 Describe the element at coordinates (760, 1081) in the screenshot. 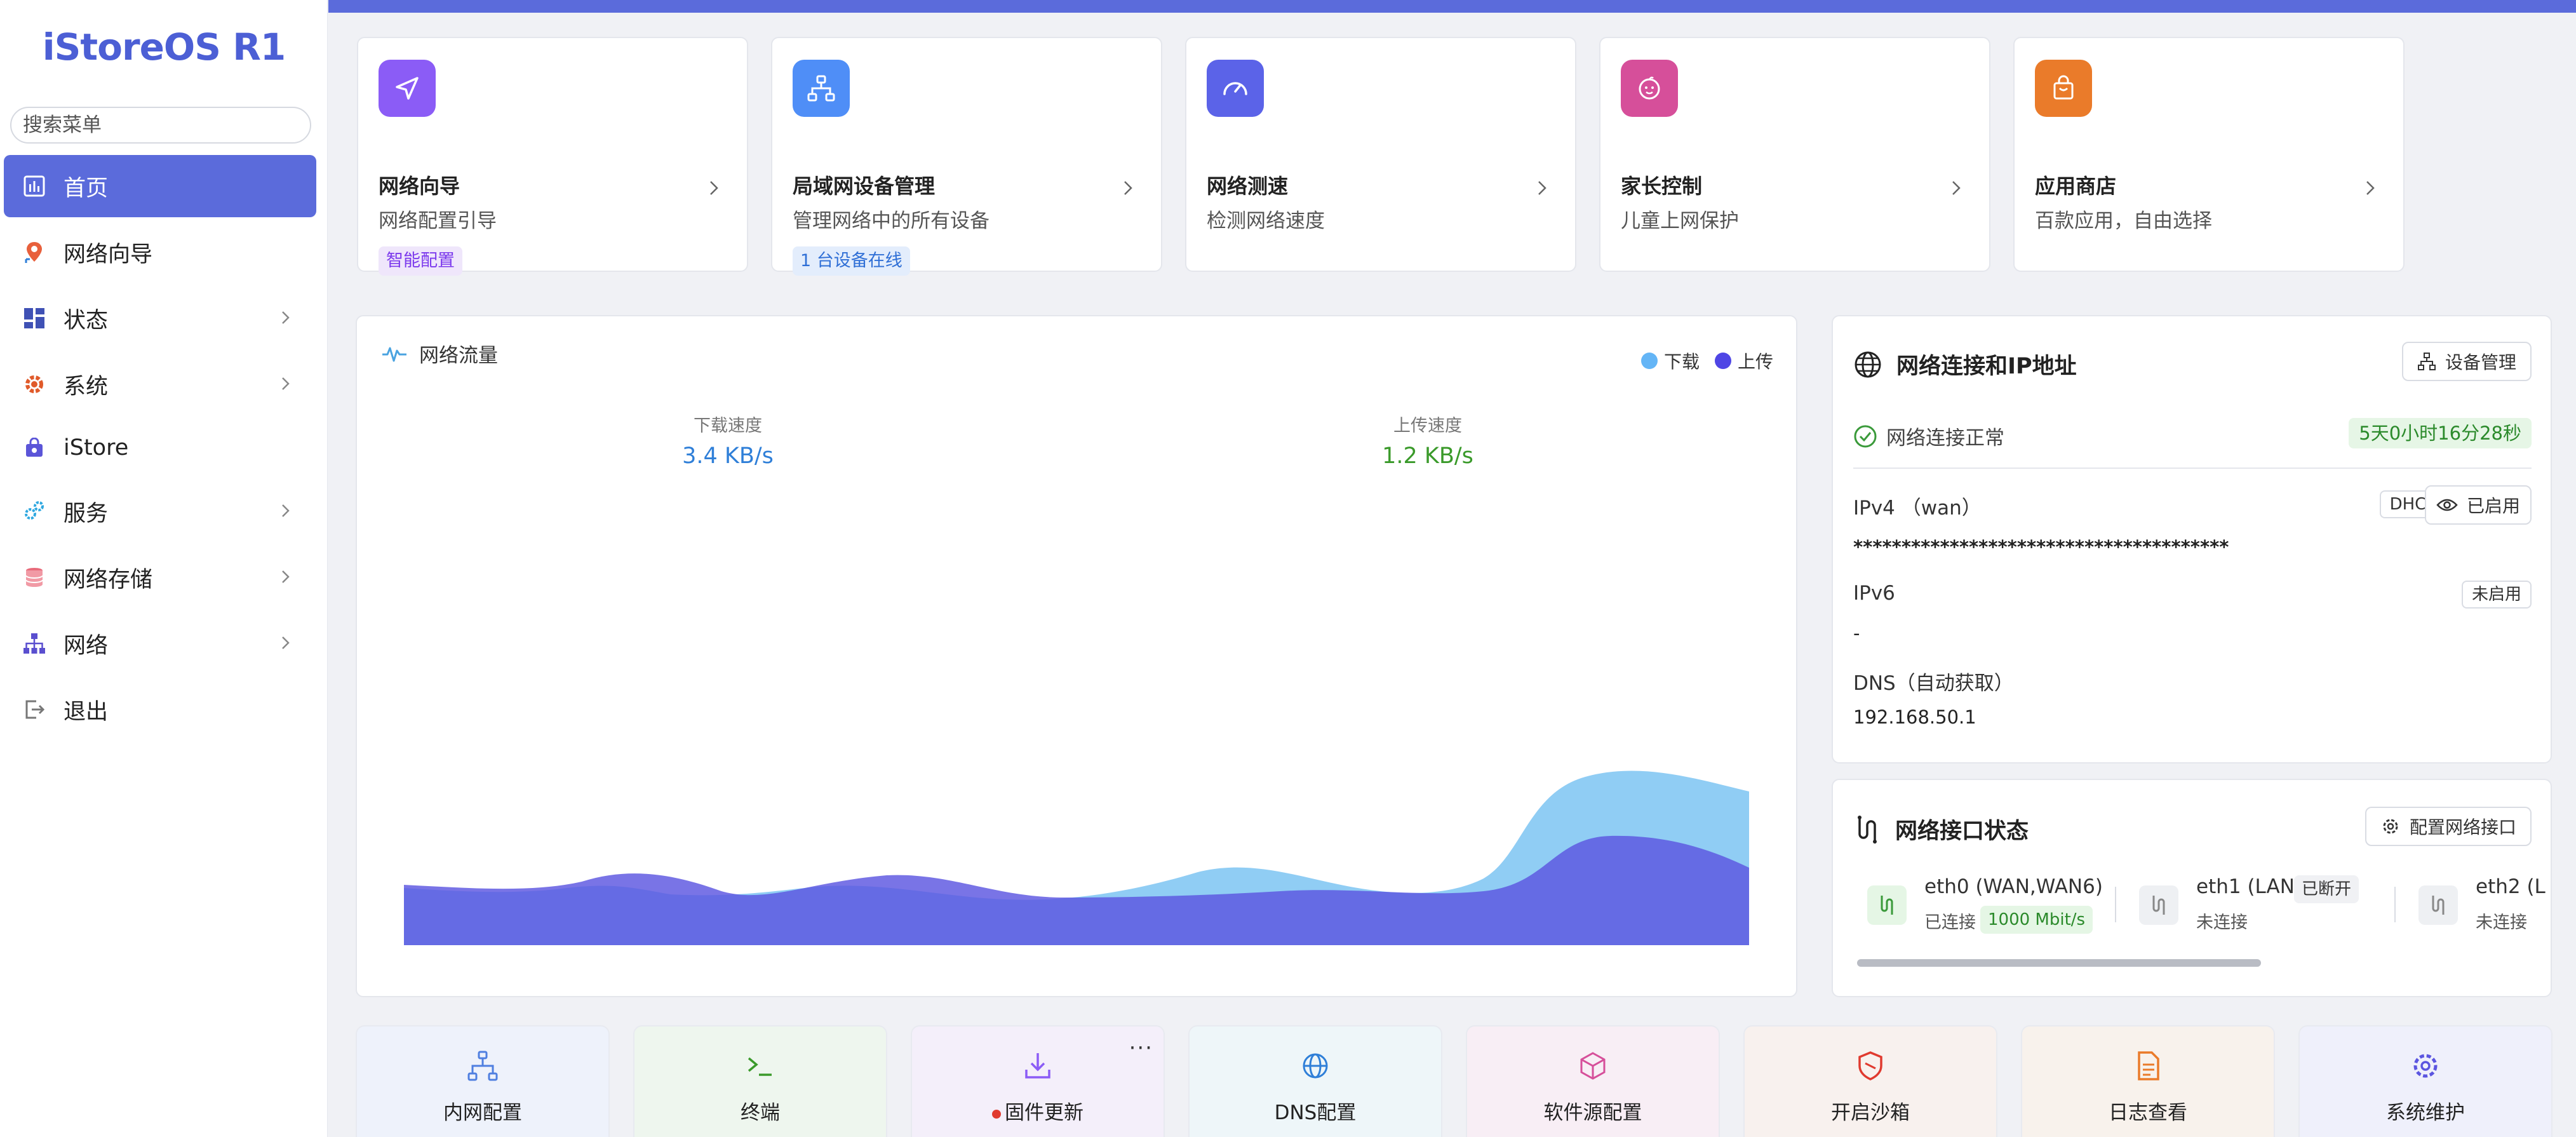

I see `tile-terminal: 终端` at that location.